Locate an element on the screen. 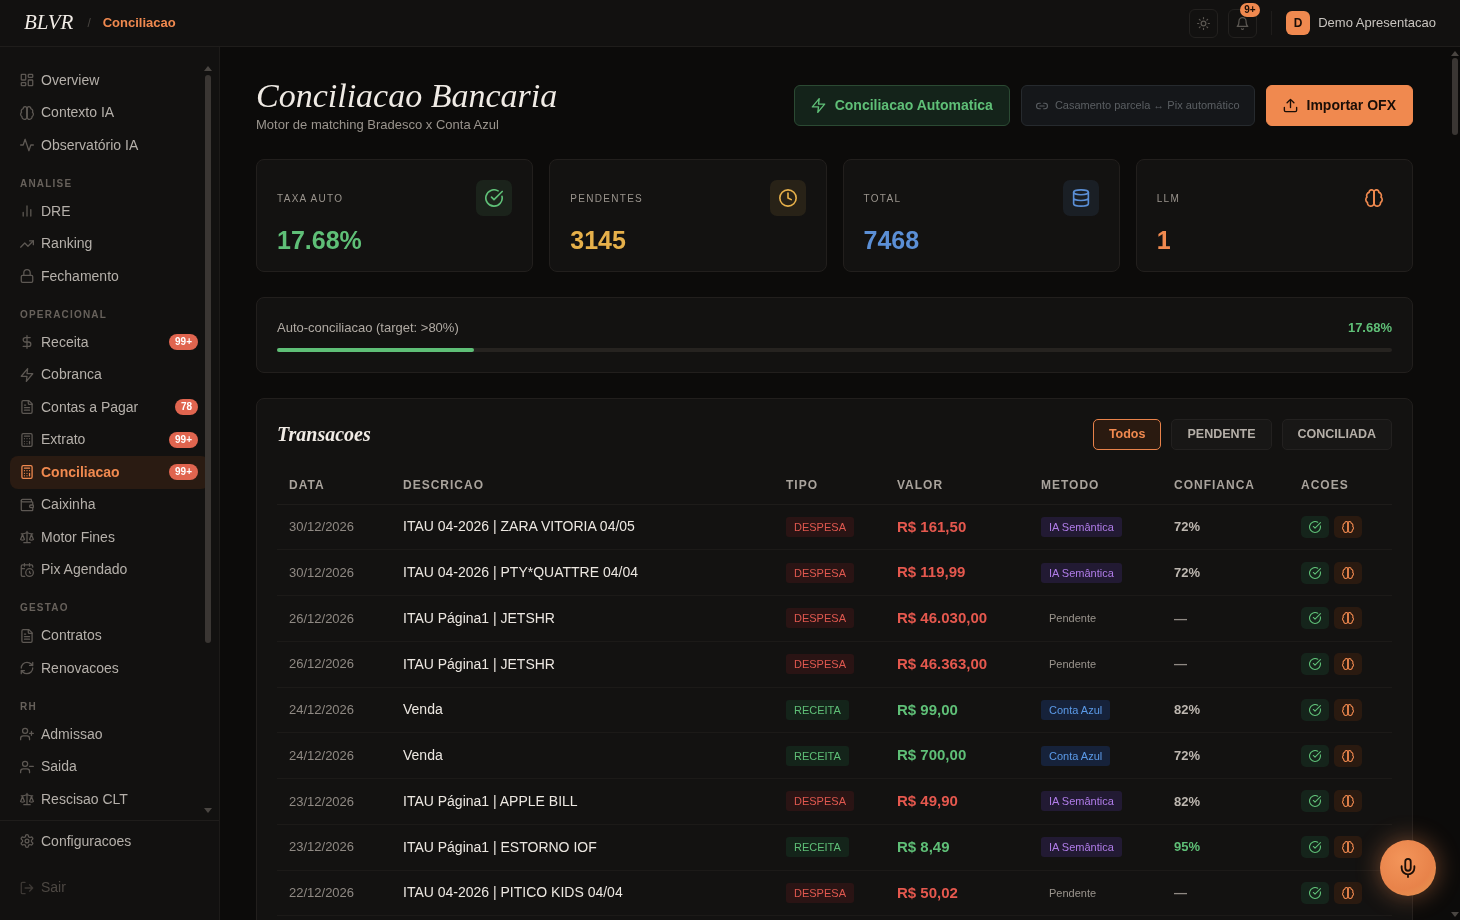 This screenshot has height=920, width=1460. sidebar-item: Rescisao CLT is located at coordinates (109, 799).